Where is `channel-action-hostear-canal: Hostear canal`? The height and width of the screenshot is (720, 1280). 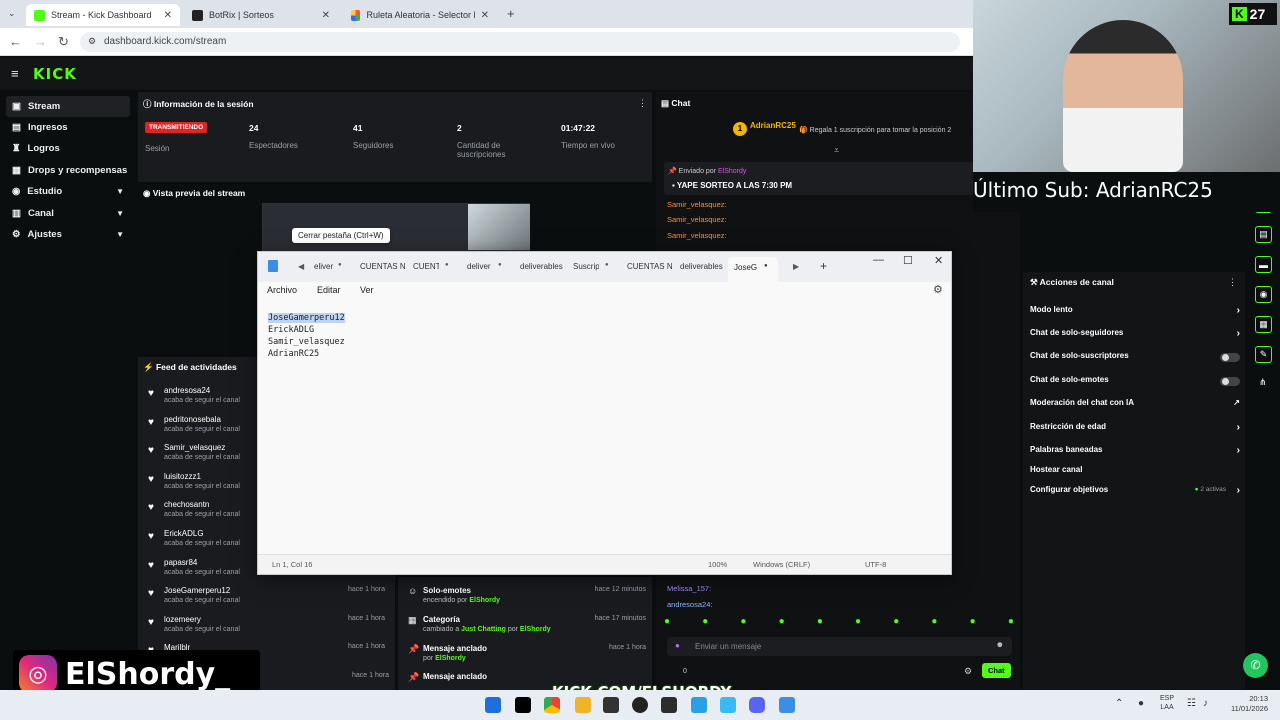 channel-action-hostear-canal: Hostear canal is located at coordinates (1135, 474).